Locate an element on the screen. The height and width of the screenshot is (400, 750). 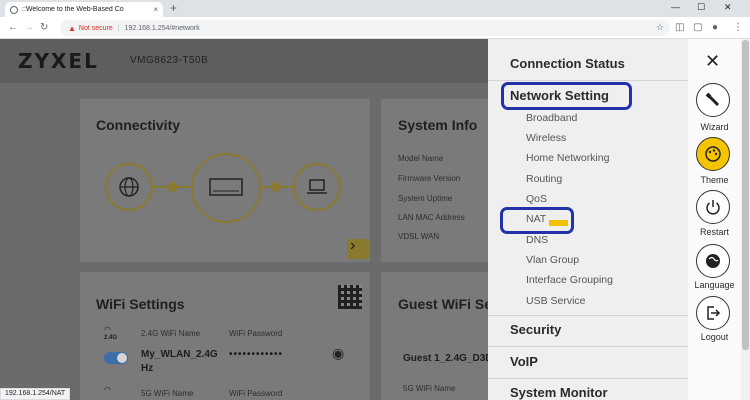
reload-icon: ↻ is located at coordinates (44, 27).